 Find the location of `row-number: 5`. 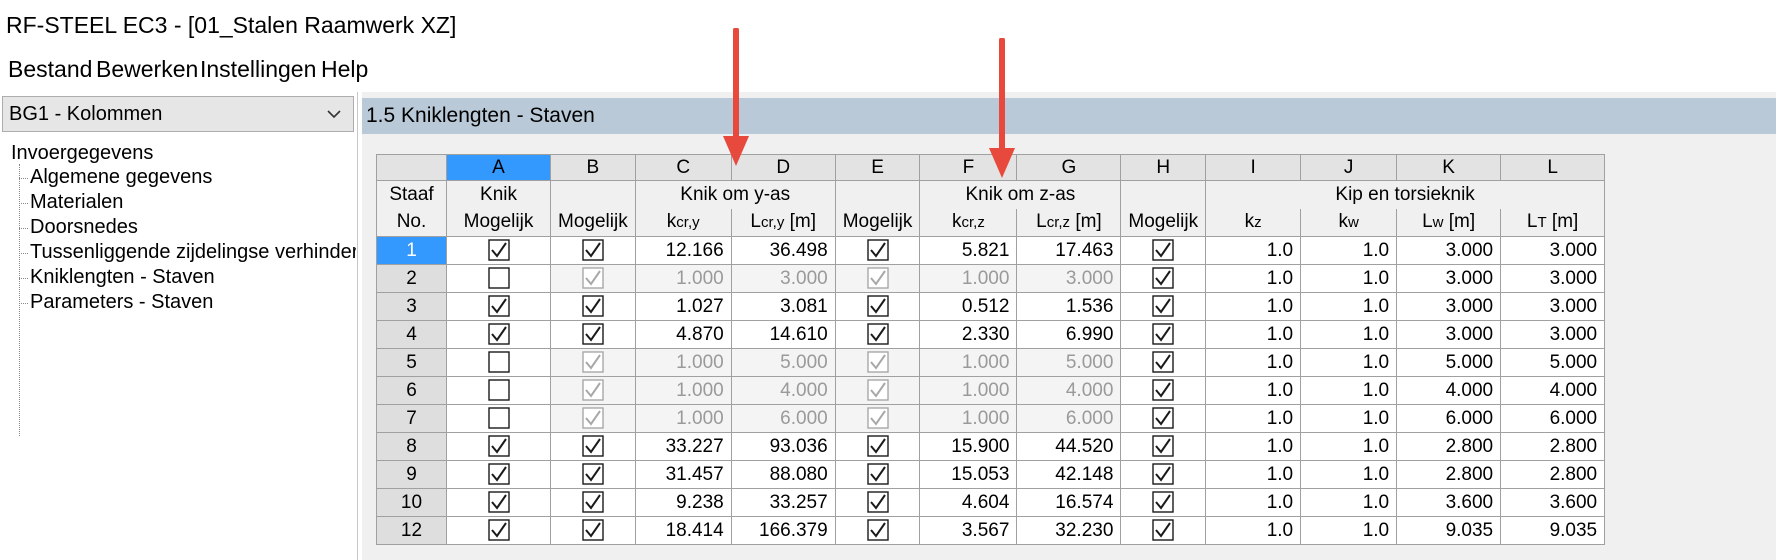

row-number: 5 is located at coordinates (411, 362).